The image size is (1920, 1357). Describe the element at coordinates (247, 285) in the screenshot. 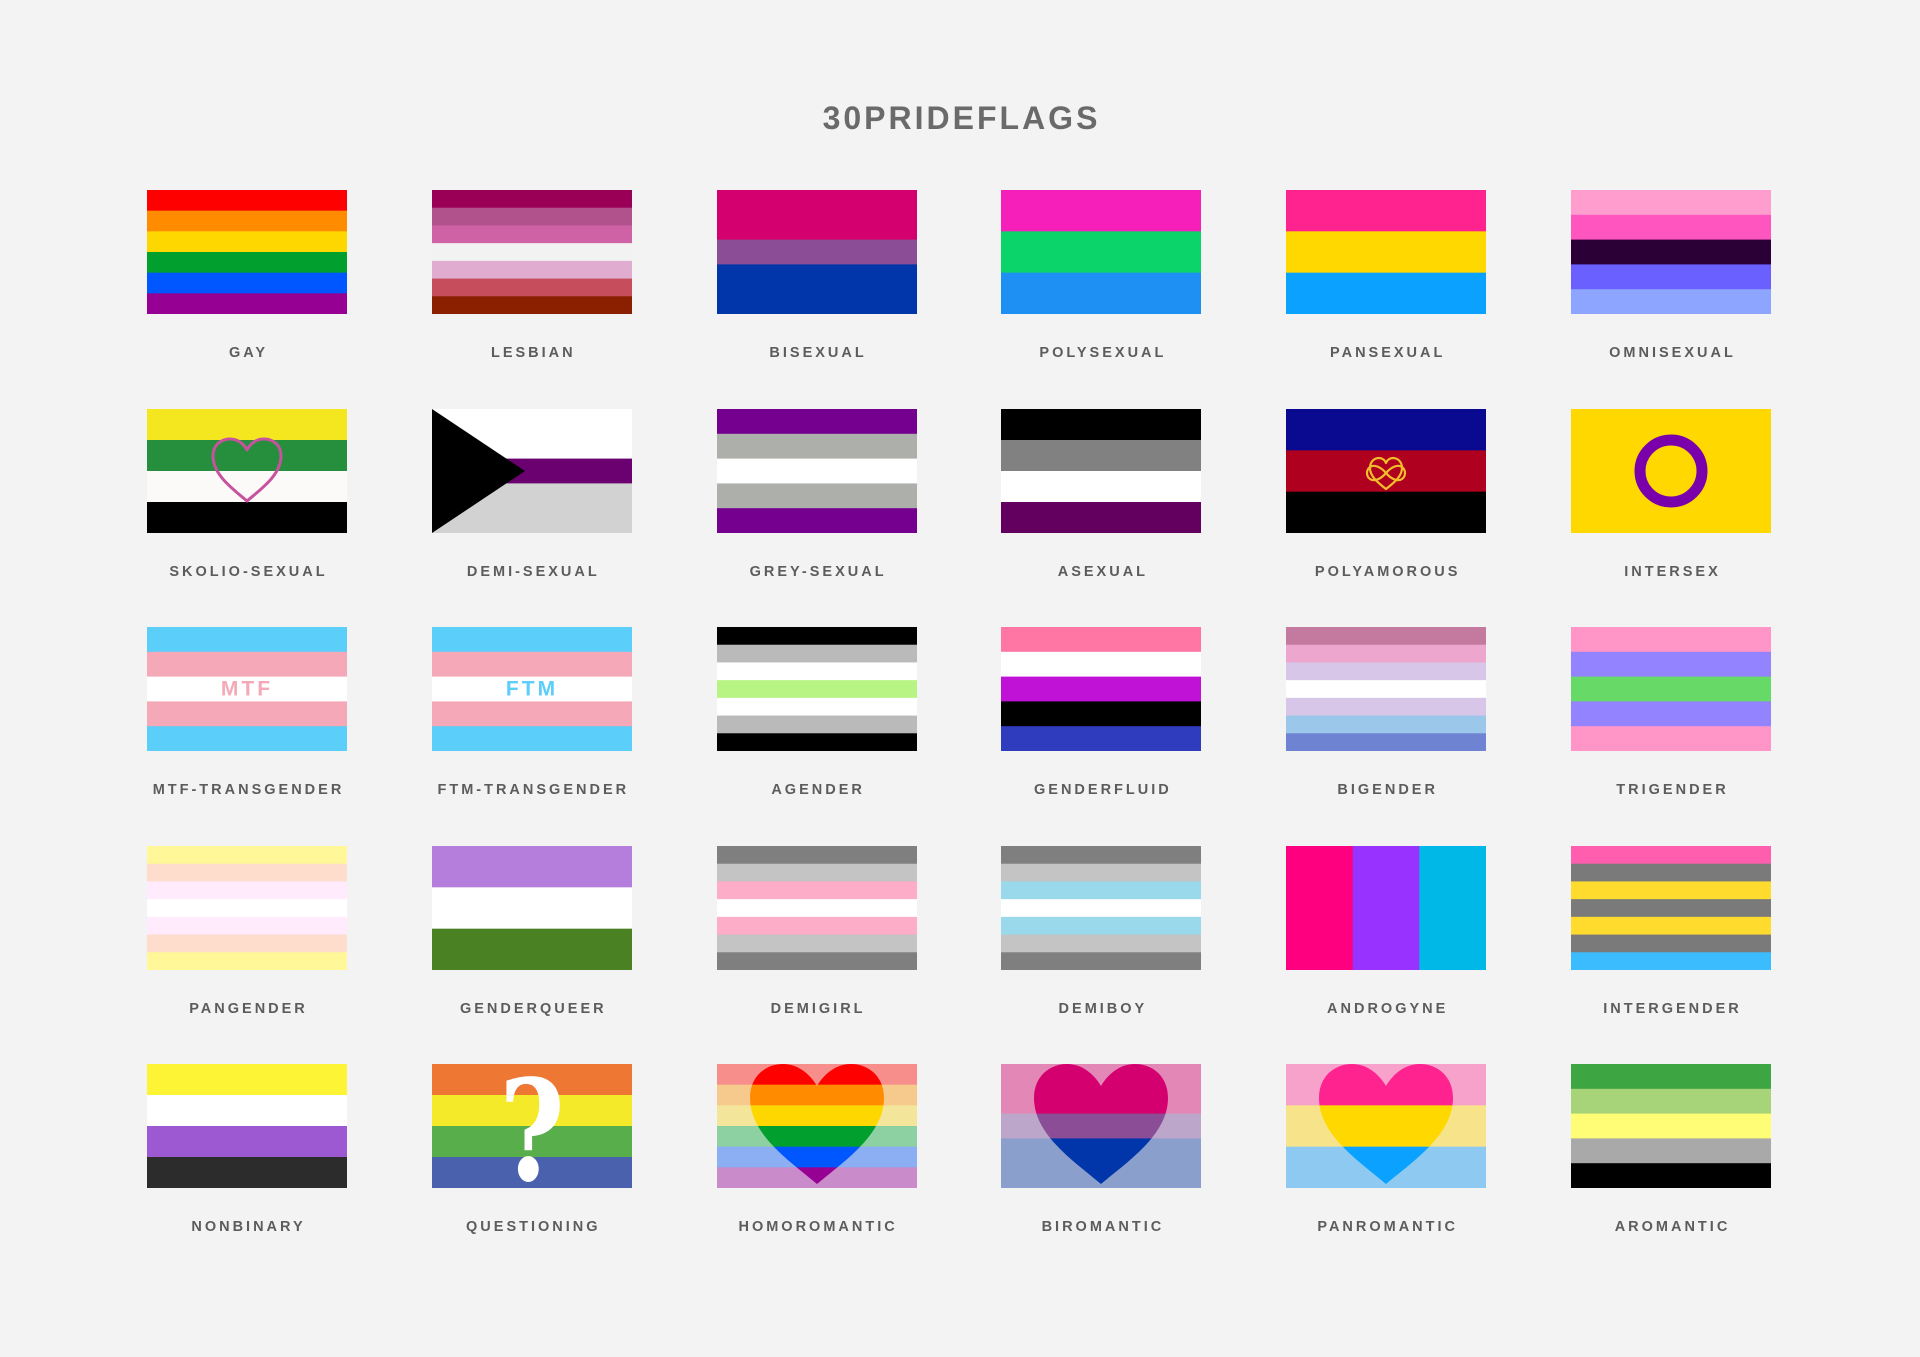

I see `flag-card: GAY` at that location.